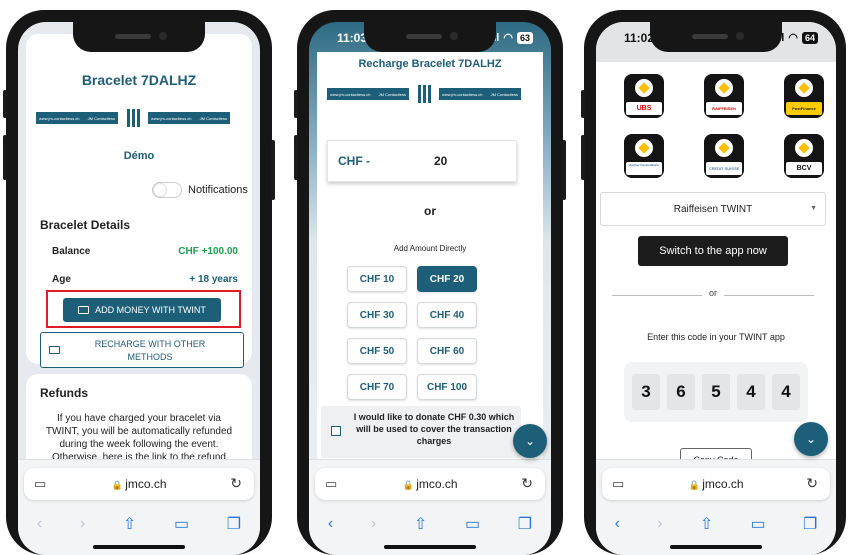 This screenshot has width=850, height=555. I want to click on switch-to-app-button: Switch to the app now, so click(713, 251).